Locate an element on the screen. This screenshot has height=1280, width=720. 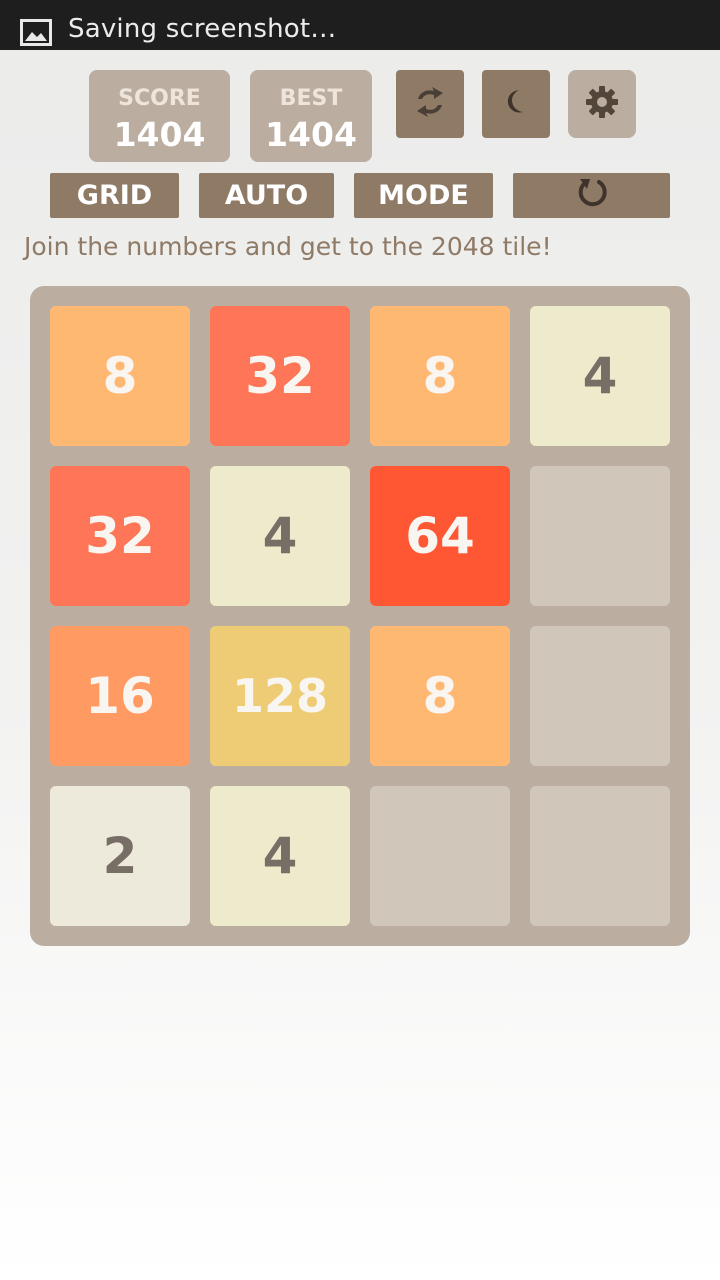
score-value: 1404 is located at coordinates (159, 134).